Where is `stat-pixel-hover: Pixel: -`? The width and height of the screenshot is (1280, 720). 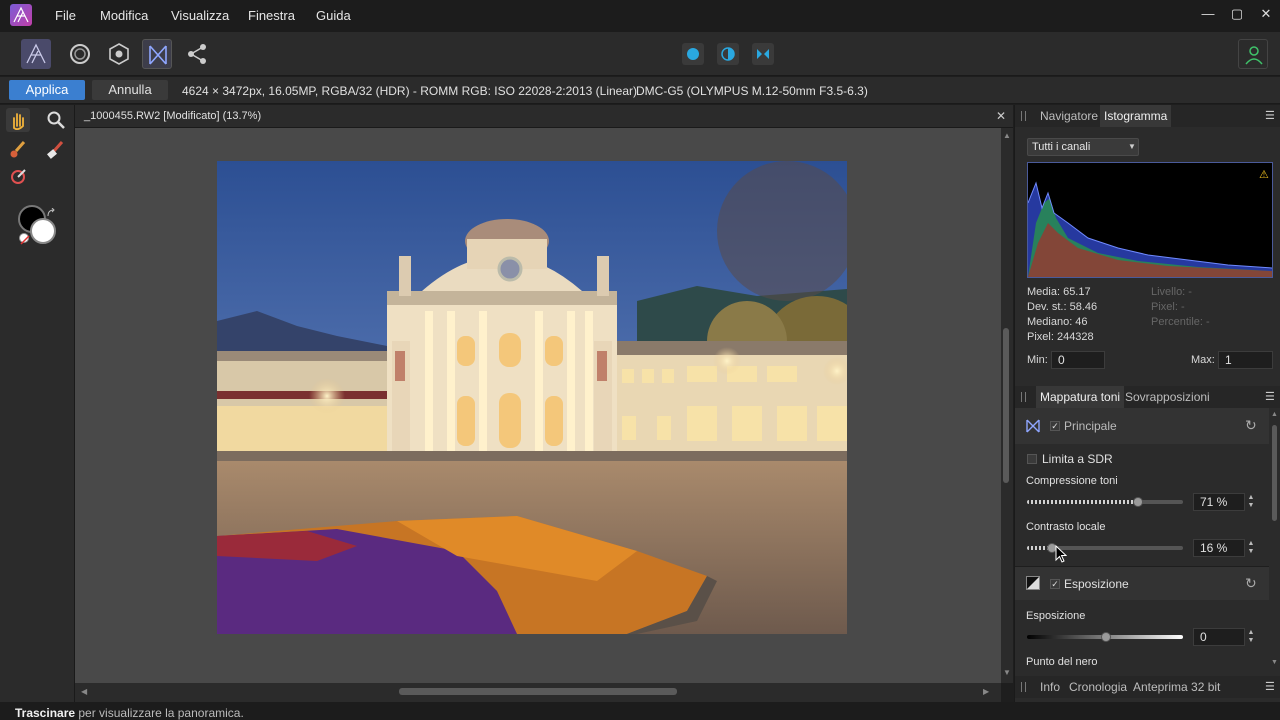
stat-pixel-hover: Pixel: - is located at coordinates (1168, 307).